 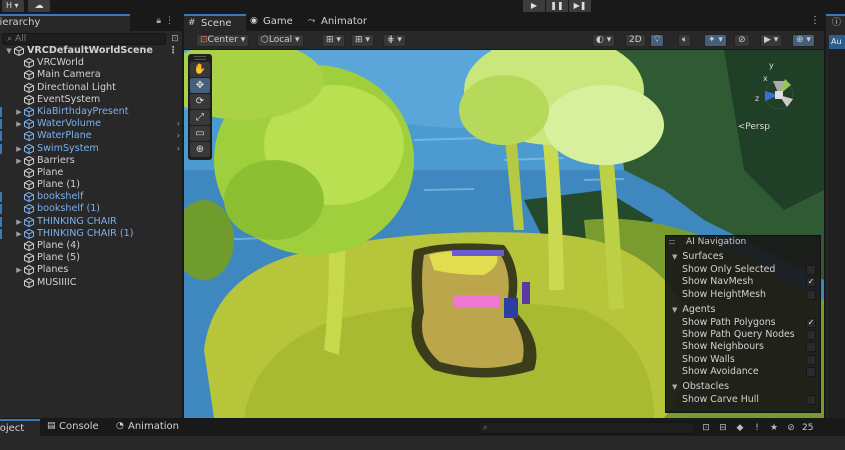 I want to click on hierarchy-item: Main Camera, so click(x=91, y=75).